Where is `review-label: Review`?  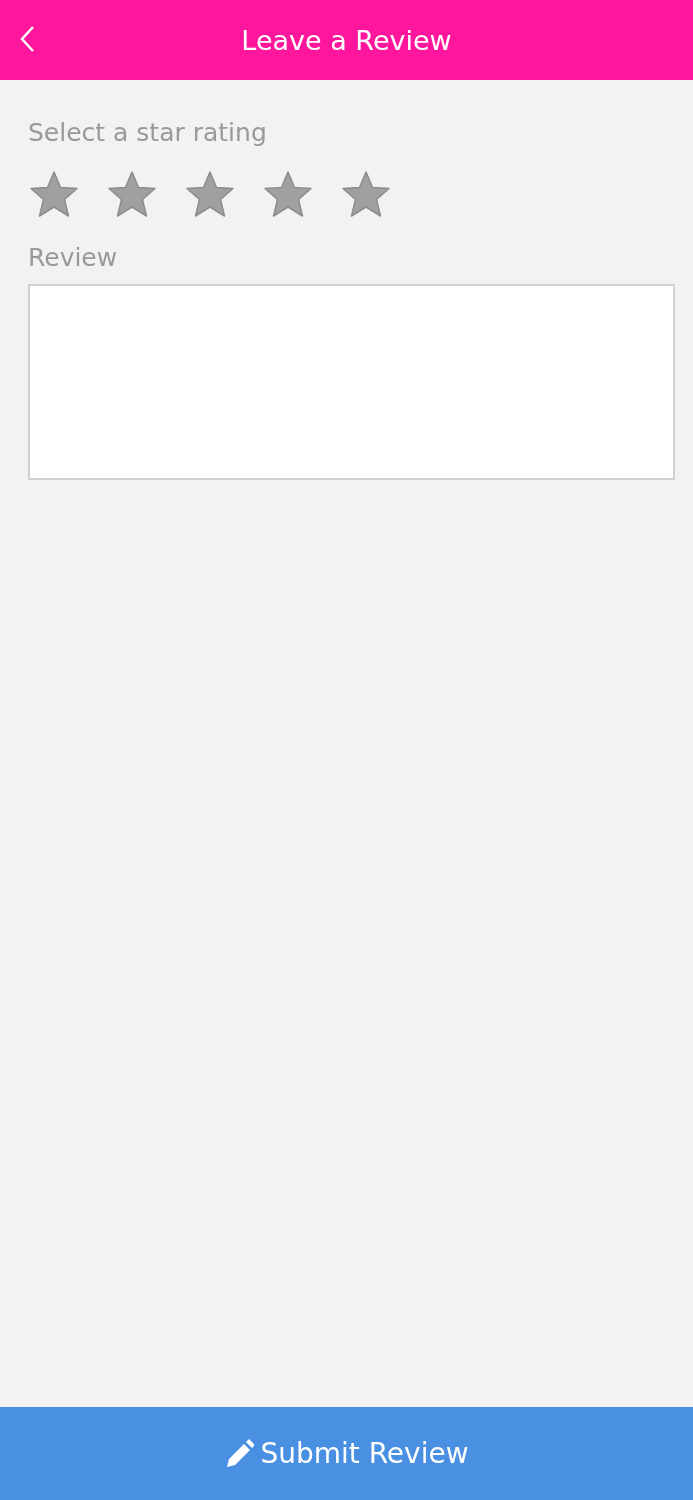
review-label: Review is located at coordinates (73, 257).